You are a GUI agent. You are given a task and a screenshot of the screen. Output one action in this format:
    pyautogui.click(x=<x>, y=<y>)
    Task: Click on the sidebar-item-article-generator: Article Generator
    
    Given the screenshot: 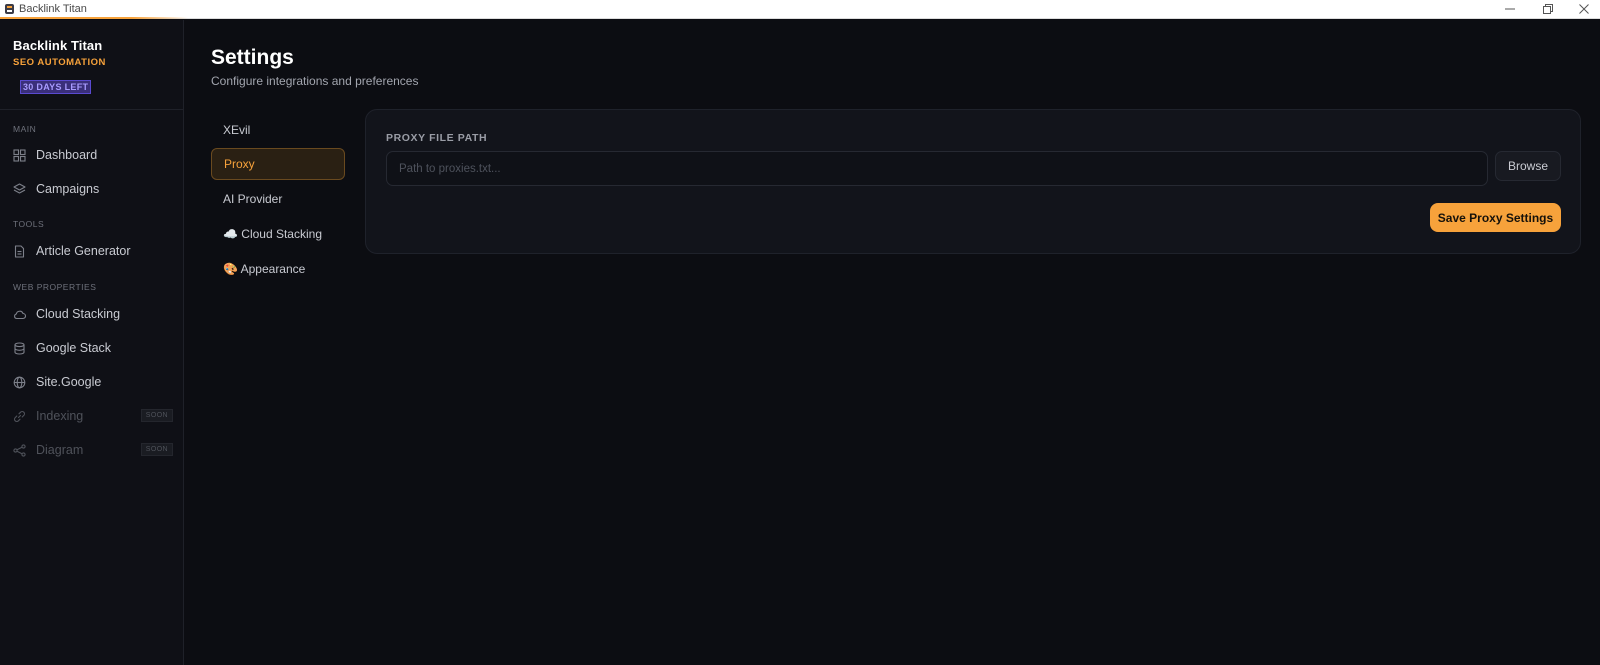 What is the action you would take?
    pyautogui.click(x=93, y=251)
    